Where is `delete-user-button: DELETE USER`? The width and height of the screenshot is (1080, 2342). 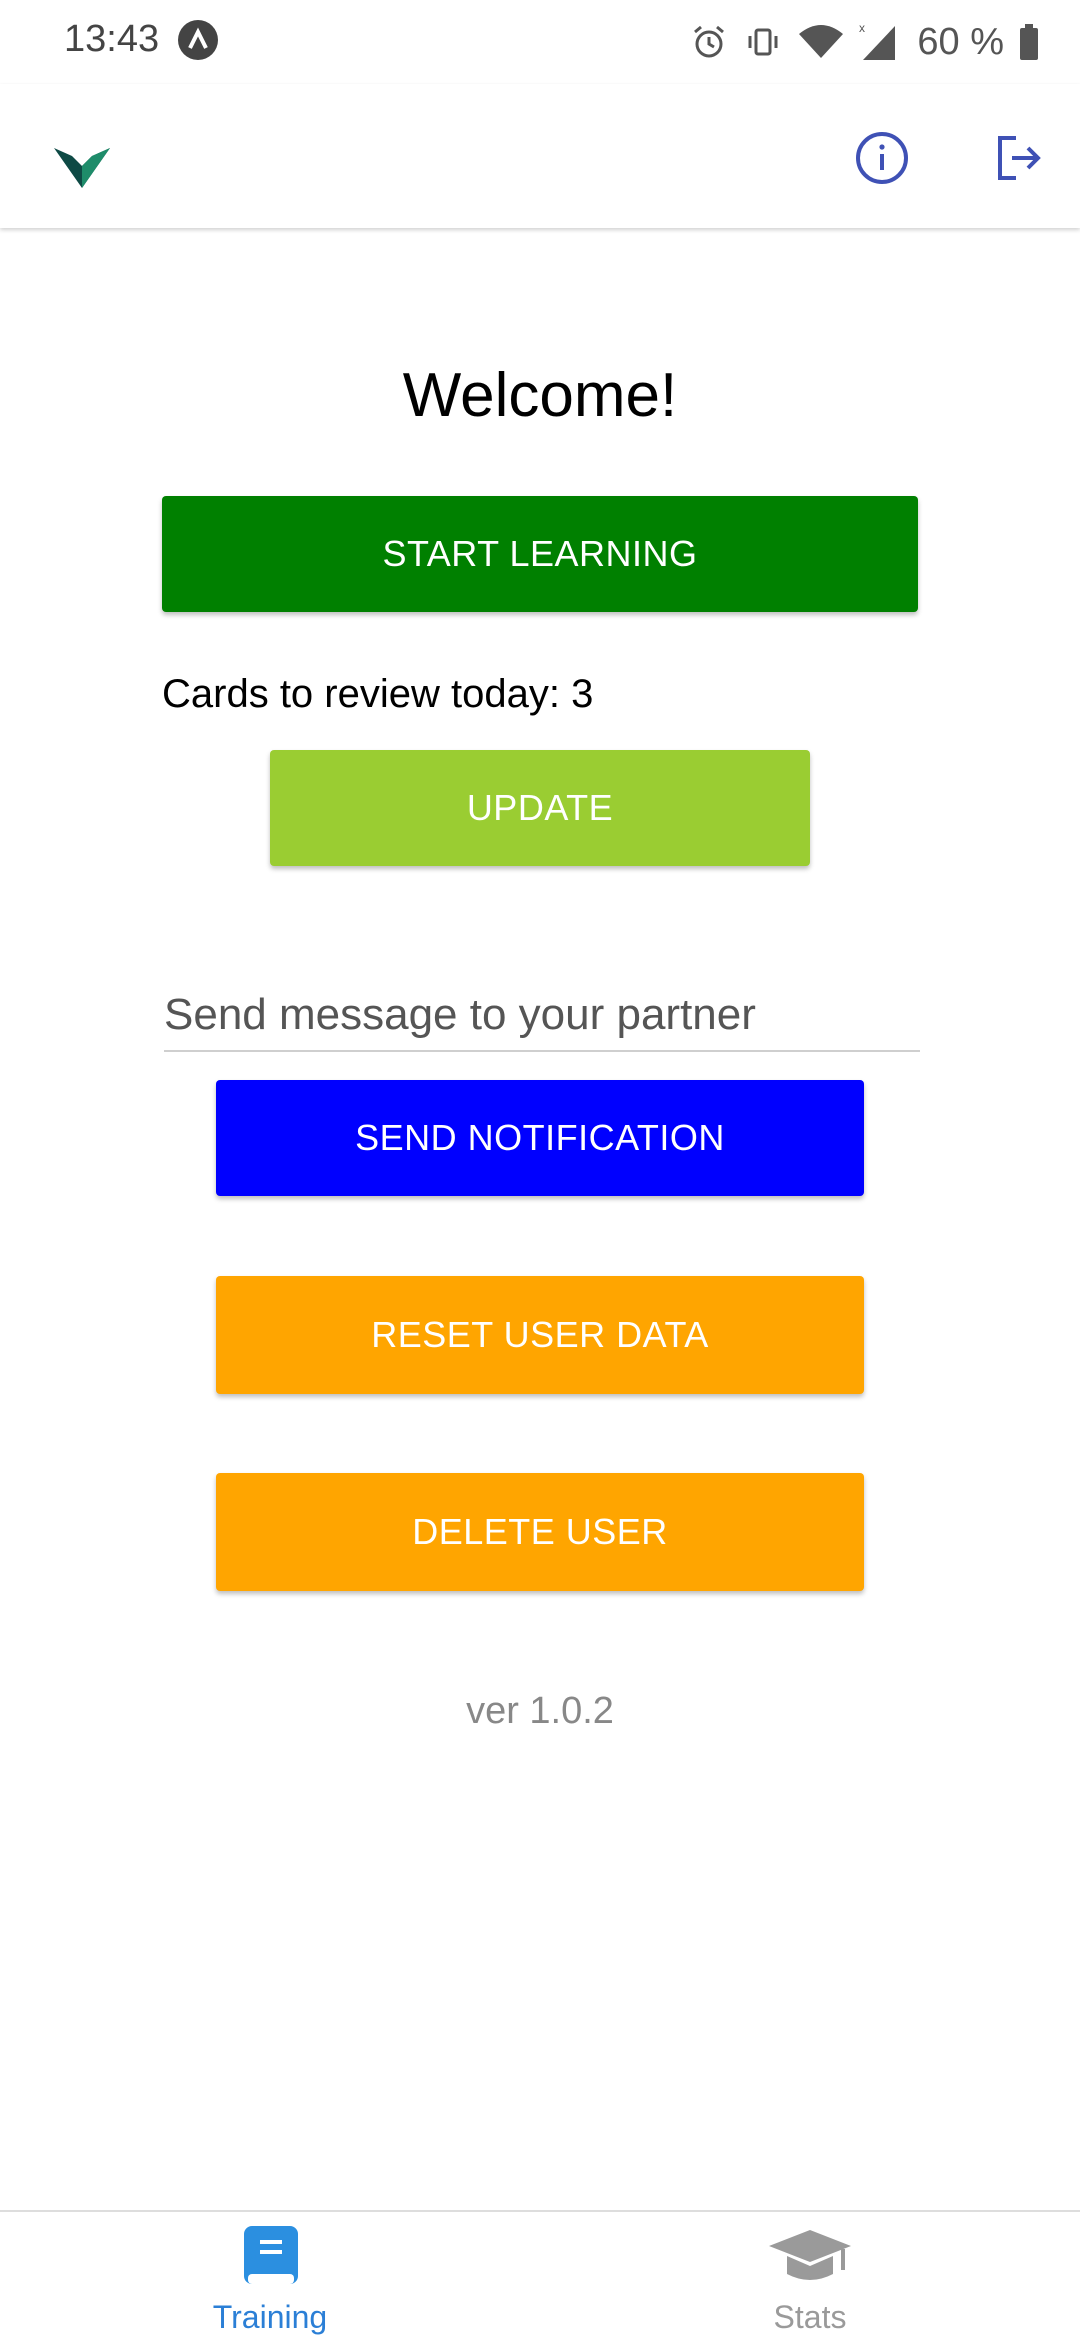 delete-user-button: DELETE USER is located at coordinates (540, 1532).